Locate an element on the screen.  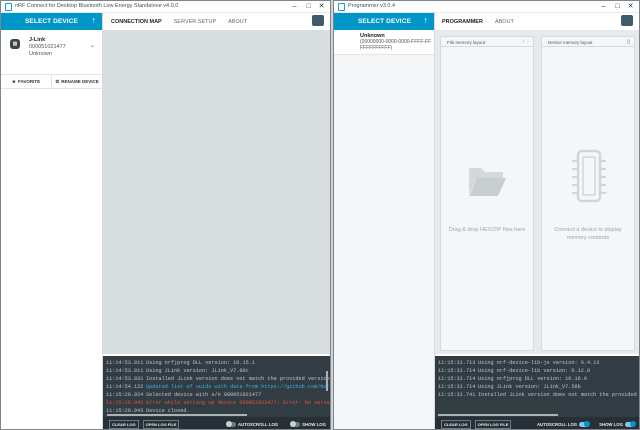
device-port: Unknown is located at coordinates (40, 54).